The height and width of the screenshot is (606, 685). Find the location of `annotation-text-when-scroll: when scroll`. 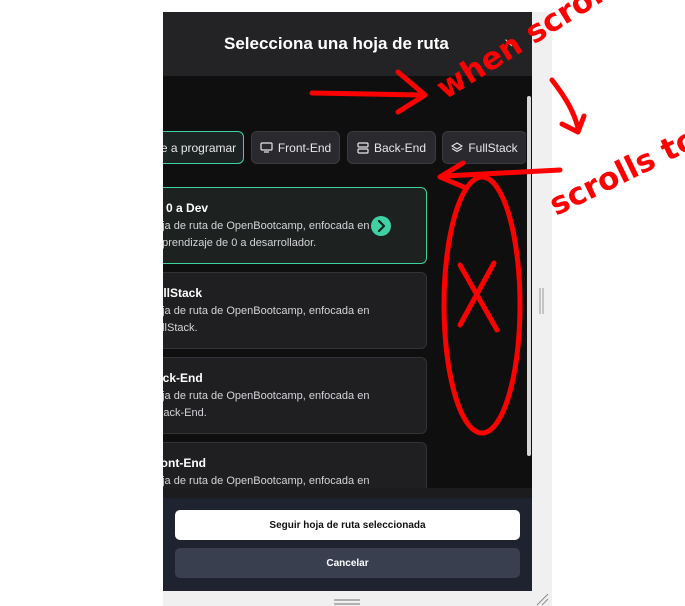

annotation-text-when-scroll: when scroll is located at coordinates (524, 53).